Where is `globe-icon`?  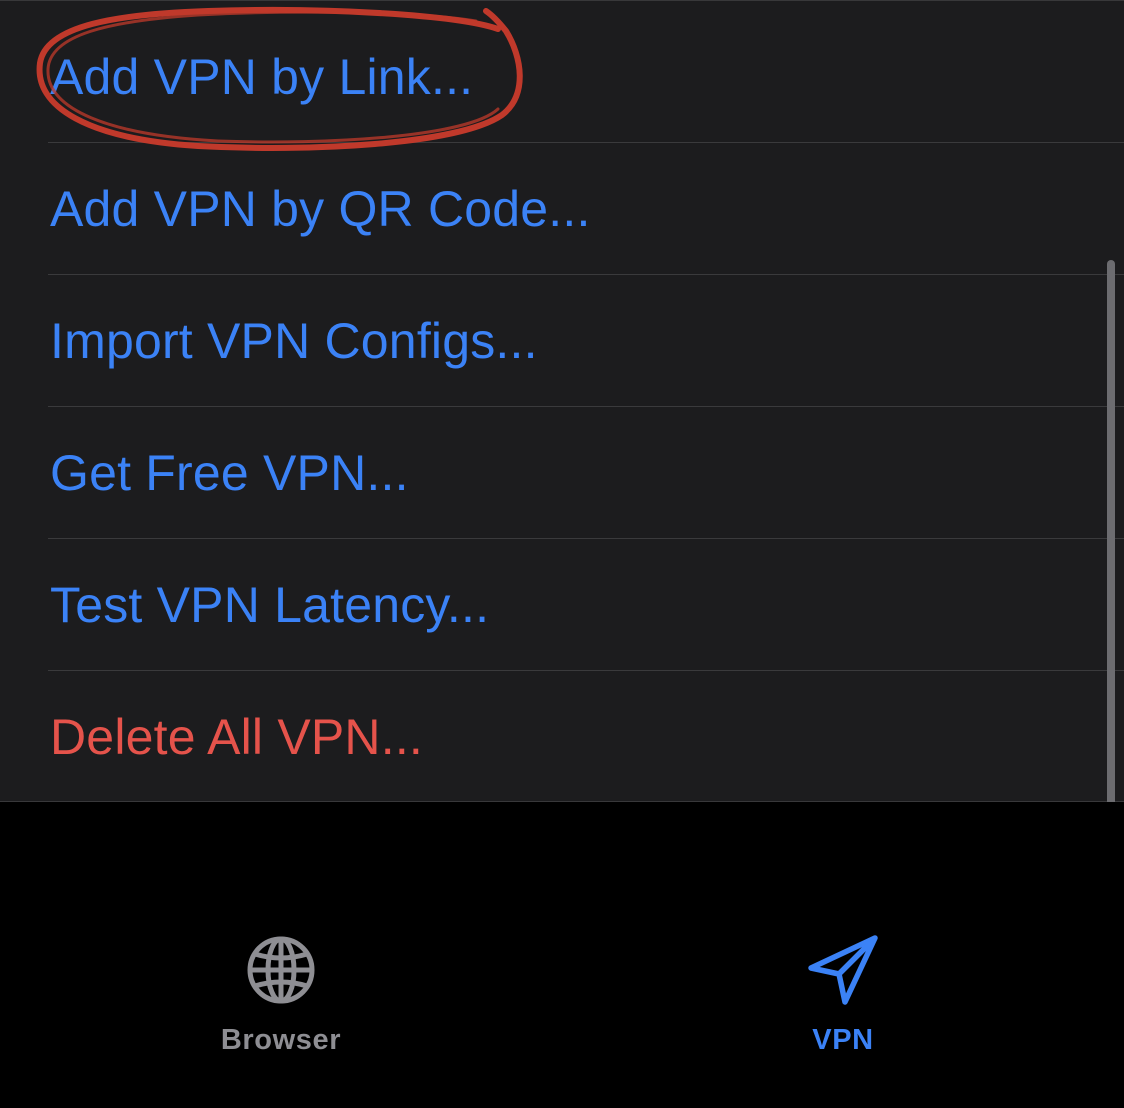
globe-icon is located at coordinates (281, 970).